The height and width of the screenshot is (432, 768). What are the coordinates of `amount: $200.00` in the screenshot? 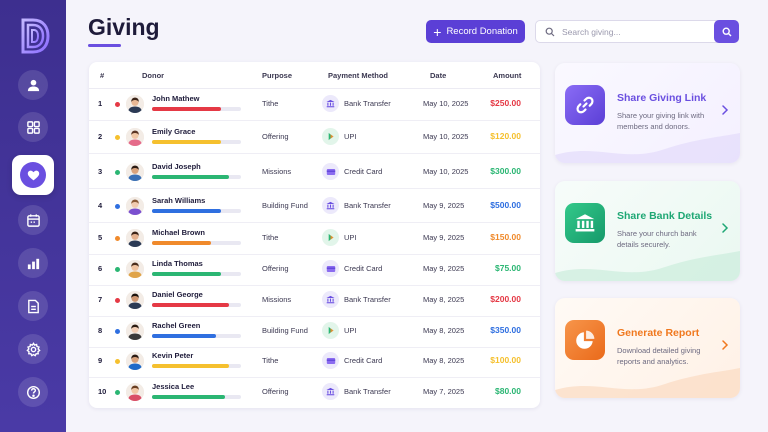 It's located at (505, 299).